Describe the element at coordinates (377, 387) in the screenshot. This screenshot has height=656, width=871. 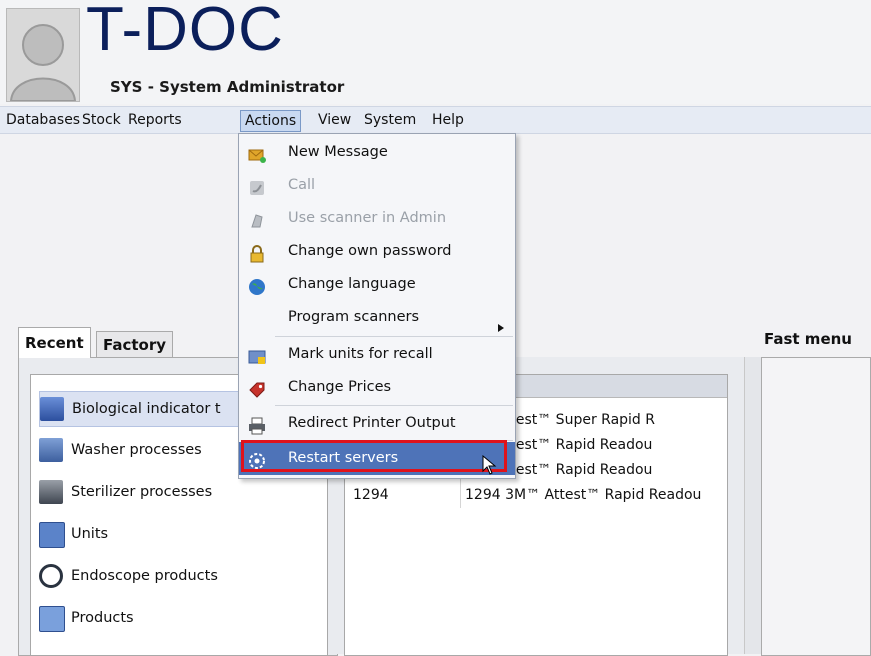
I see `menu-item-change-prices: Change Prices` at that location.